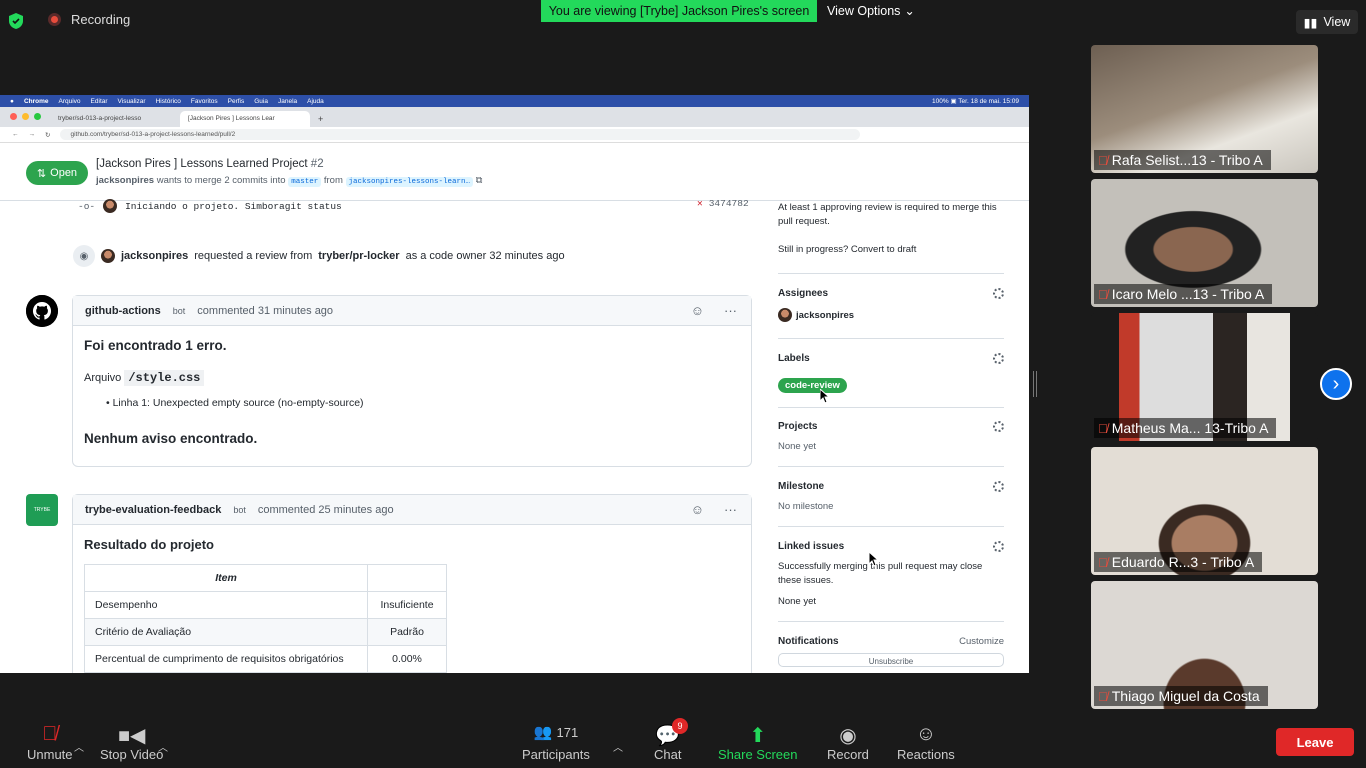 Image resolution: width=1366 pixels, height=768 pixels. What do you see at coordinates (163, 746) in the screenshot?
I see `video-options-caret-icon: ︿` at bounding box center [163, 746].